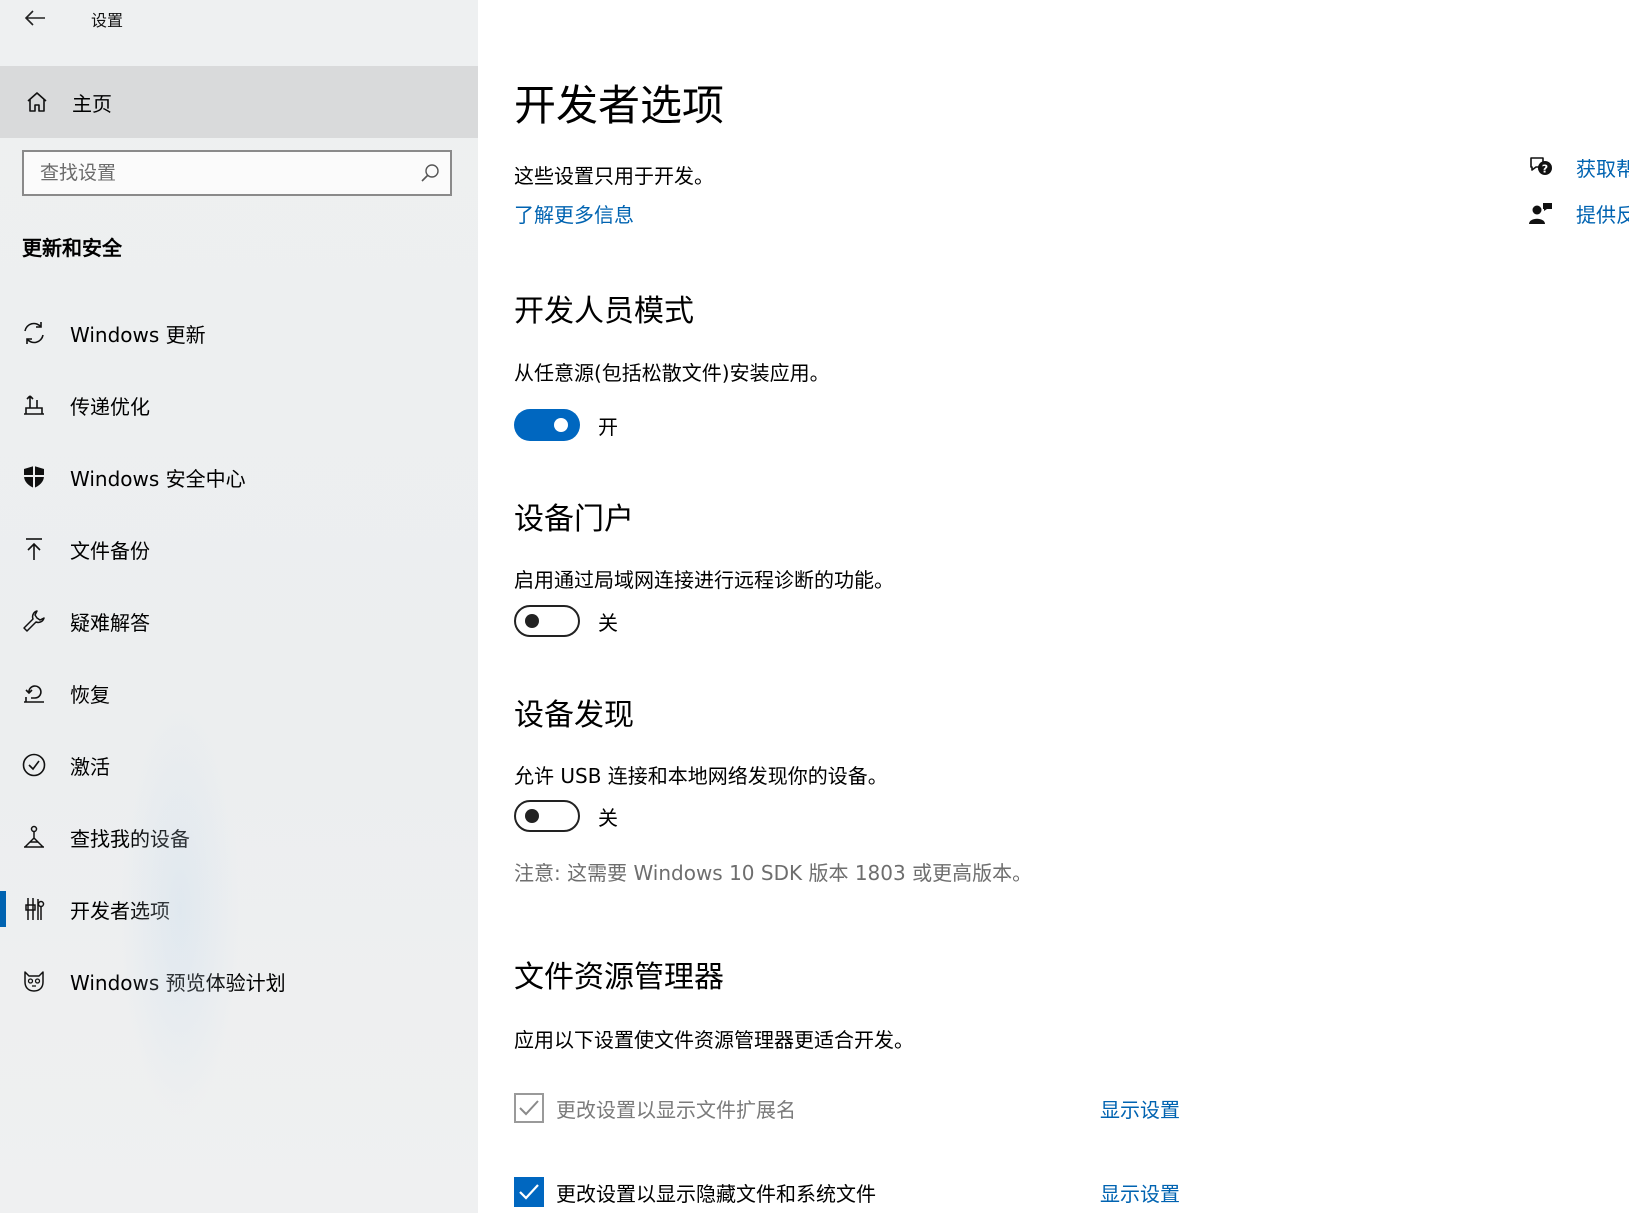 The width and height of the screenshot is (1629, 1213). Describe the element at coordinates (110, 406) in the screenshot. I see `sidebar-item-label: 传递优化` at that location.